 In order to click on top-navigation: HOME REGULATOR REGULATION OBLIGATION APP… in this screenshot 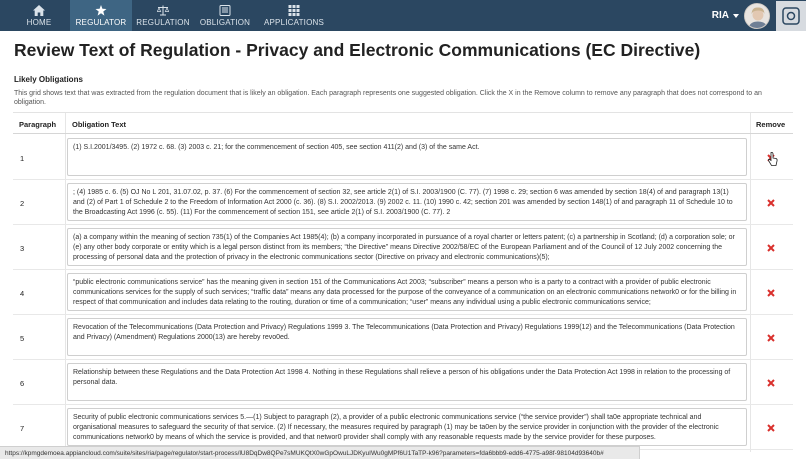, I will do `click(403, 15)`.